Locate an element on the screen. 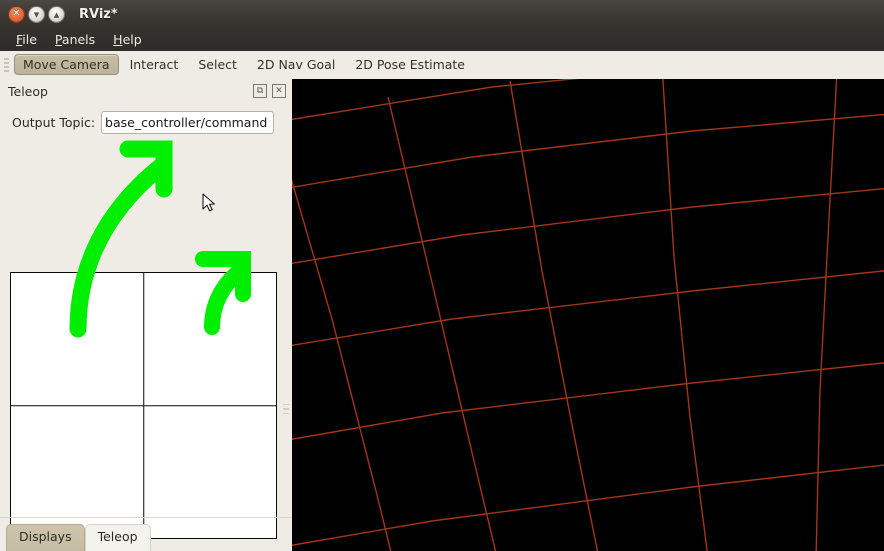  tab-displays: Displays is located at coordinates (45, 537).